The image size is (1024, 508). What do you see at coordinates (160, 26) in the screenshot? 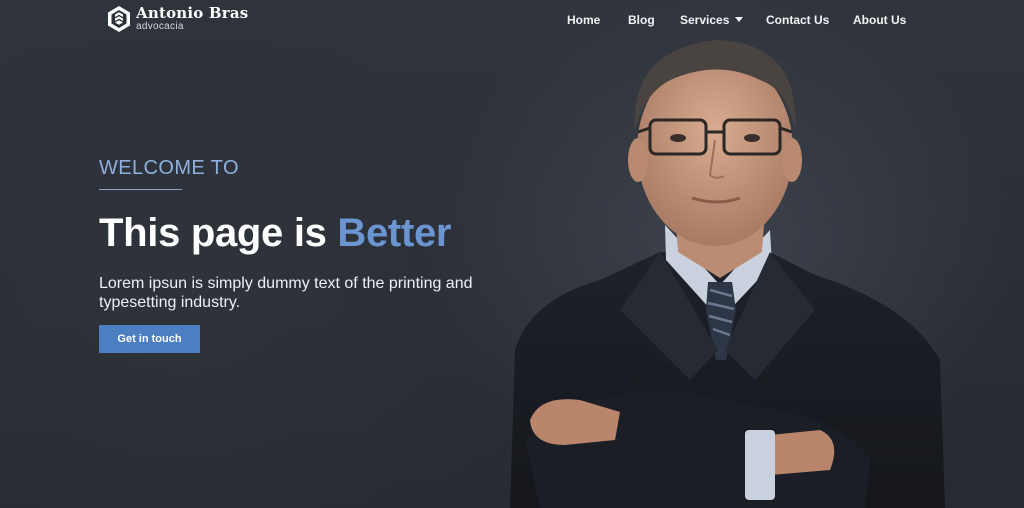
I see `brand-subtitle: advocacia` at bounding box center [160, 26].